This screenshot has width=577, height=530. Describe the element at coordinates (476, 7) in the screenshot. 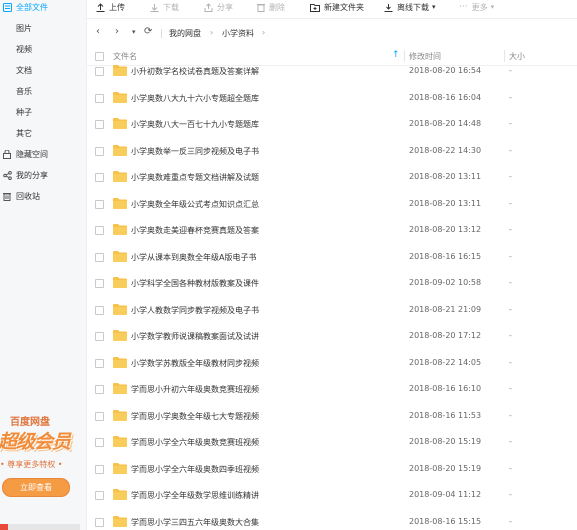

I see `more-button: ··· 更多 ▾` at that location.